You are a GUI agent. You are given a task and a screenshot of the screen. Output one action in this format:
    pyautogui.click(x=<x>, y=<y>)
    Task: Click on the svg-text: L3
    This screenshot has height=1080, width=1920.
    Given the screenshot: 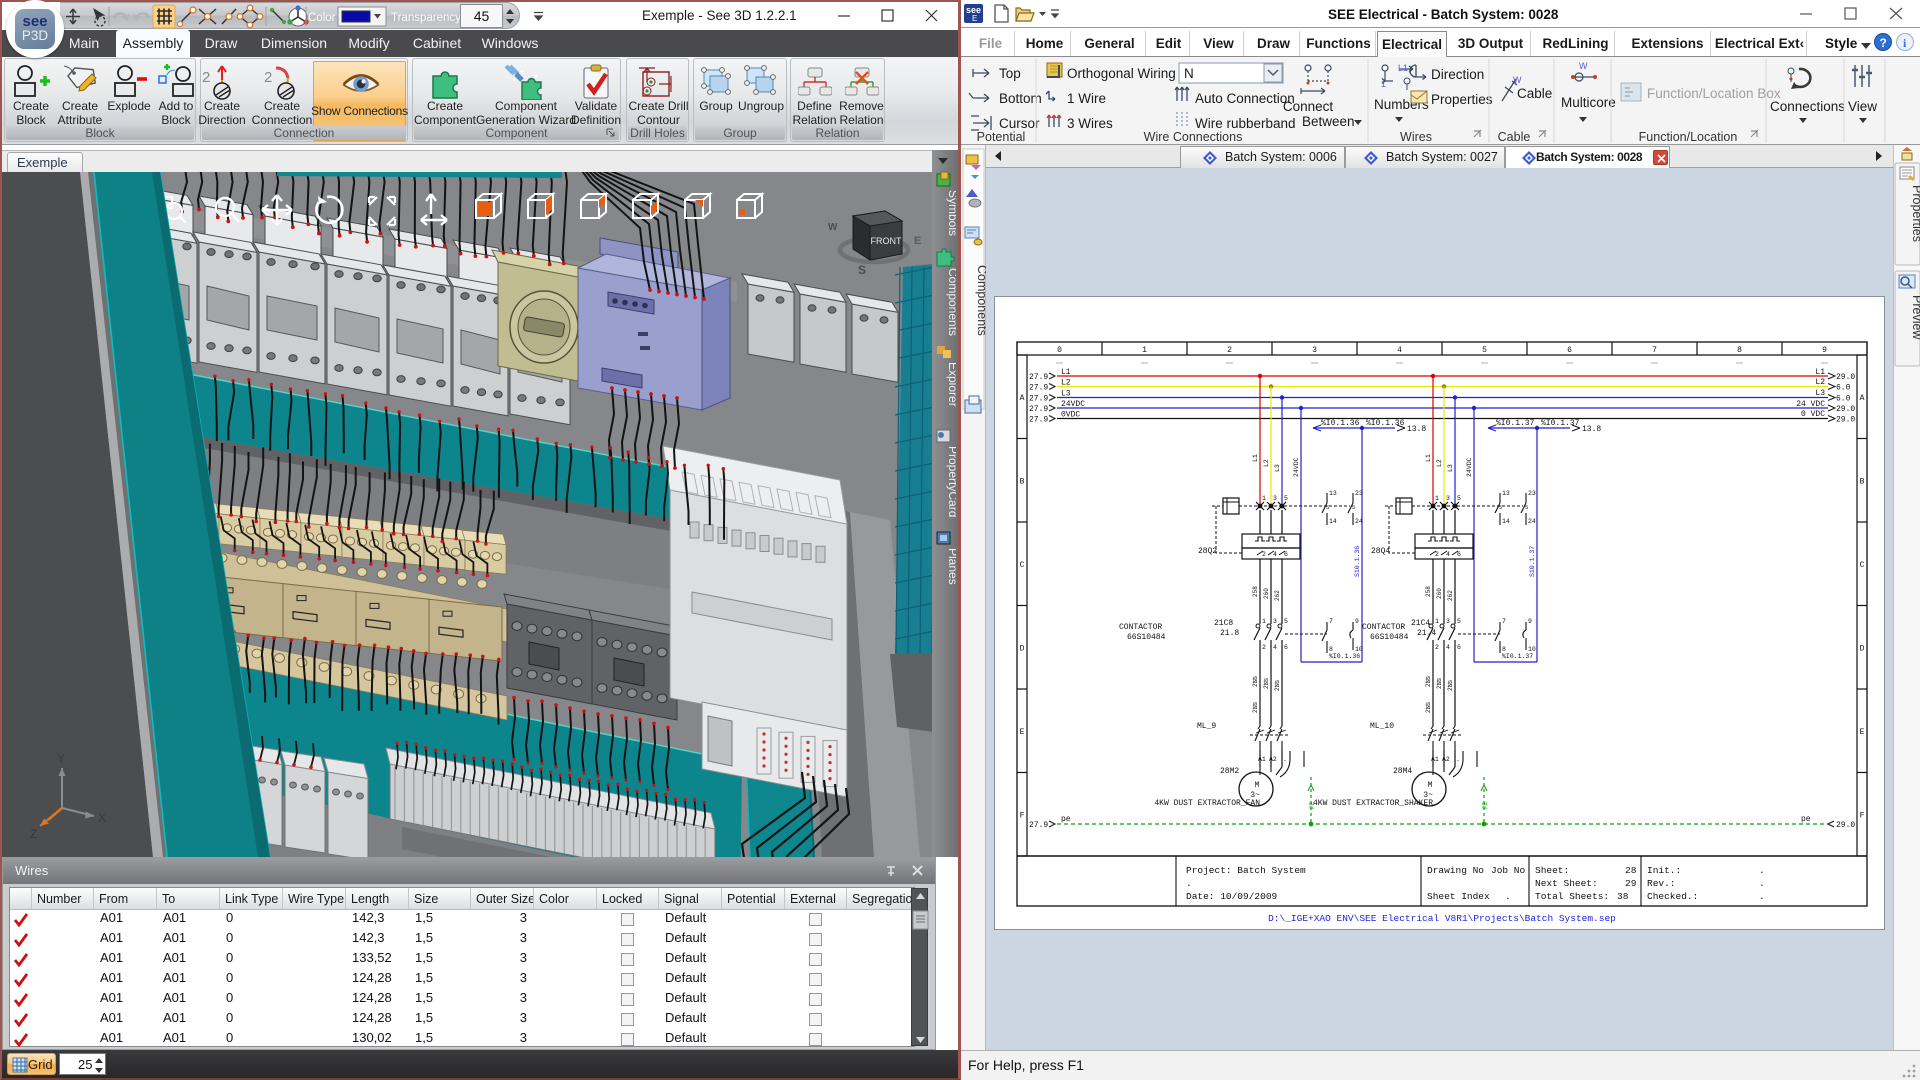 What is the action you would take?
    pyautogui.click(x=1450, y=468)
    